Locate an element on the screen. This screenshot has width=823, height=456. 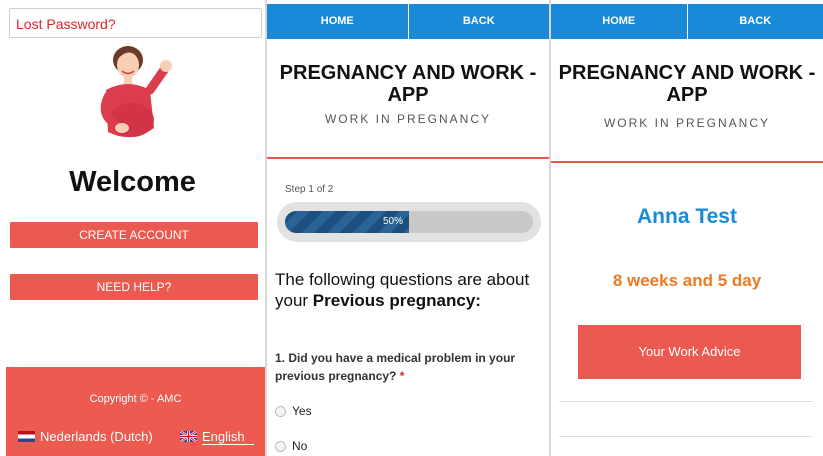
option-no: No is located at coordinates (291, 446).